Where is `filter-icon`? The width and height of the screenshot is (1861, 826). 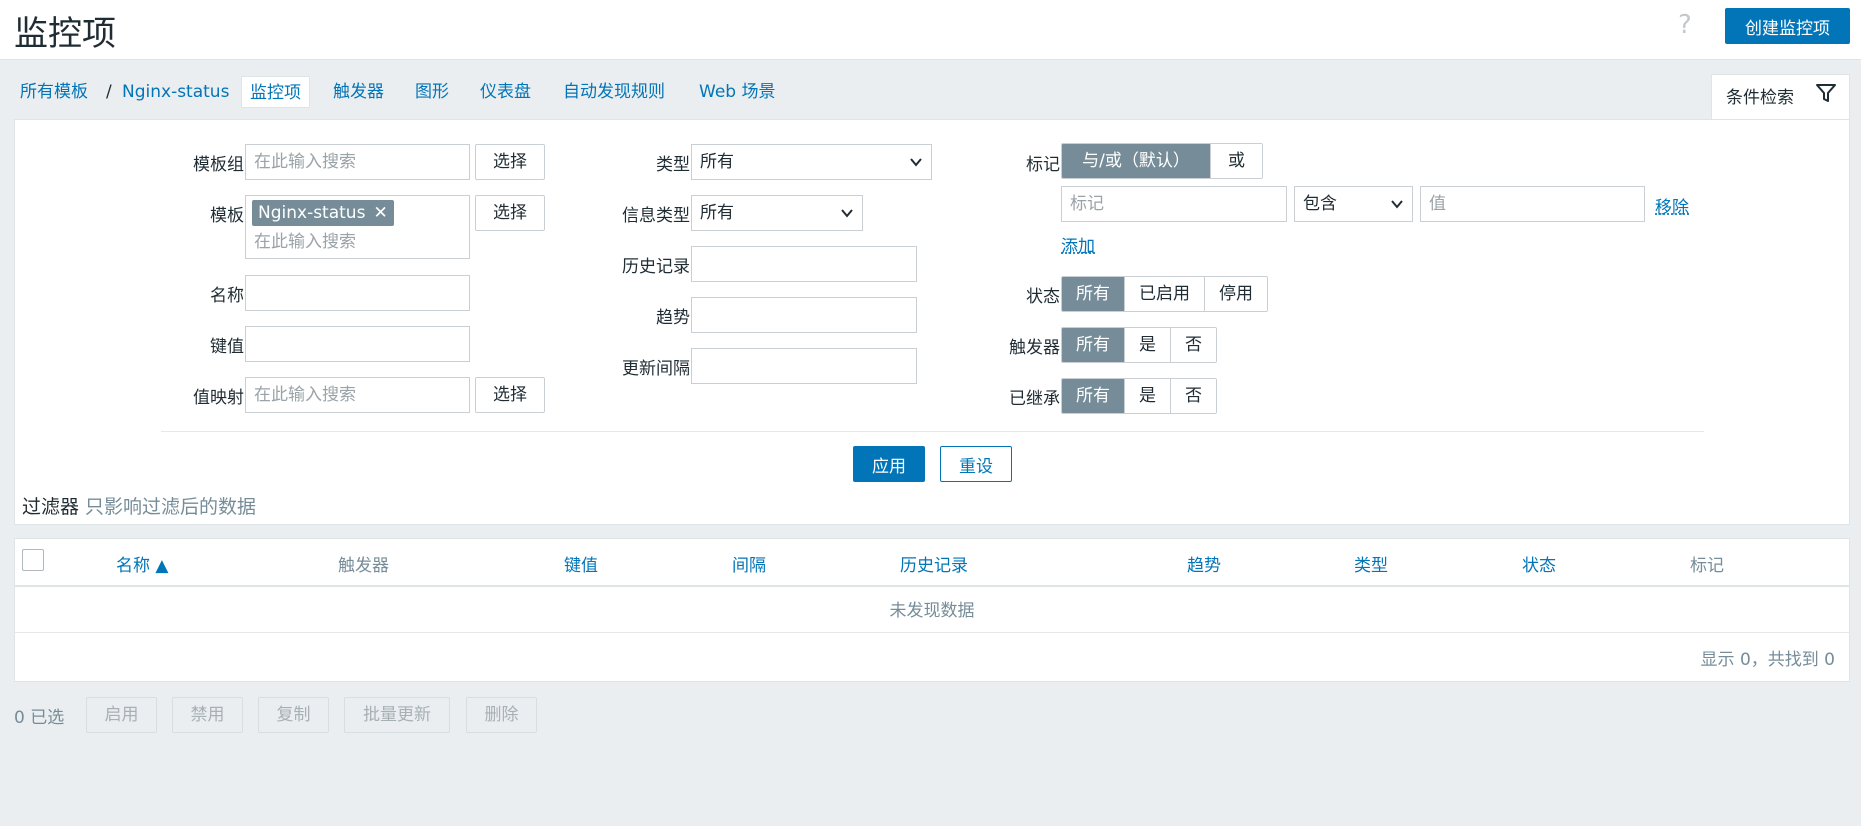
filter-icon is located at coordinates (1826, 93).